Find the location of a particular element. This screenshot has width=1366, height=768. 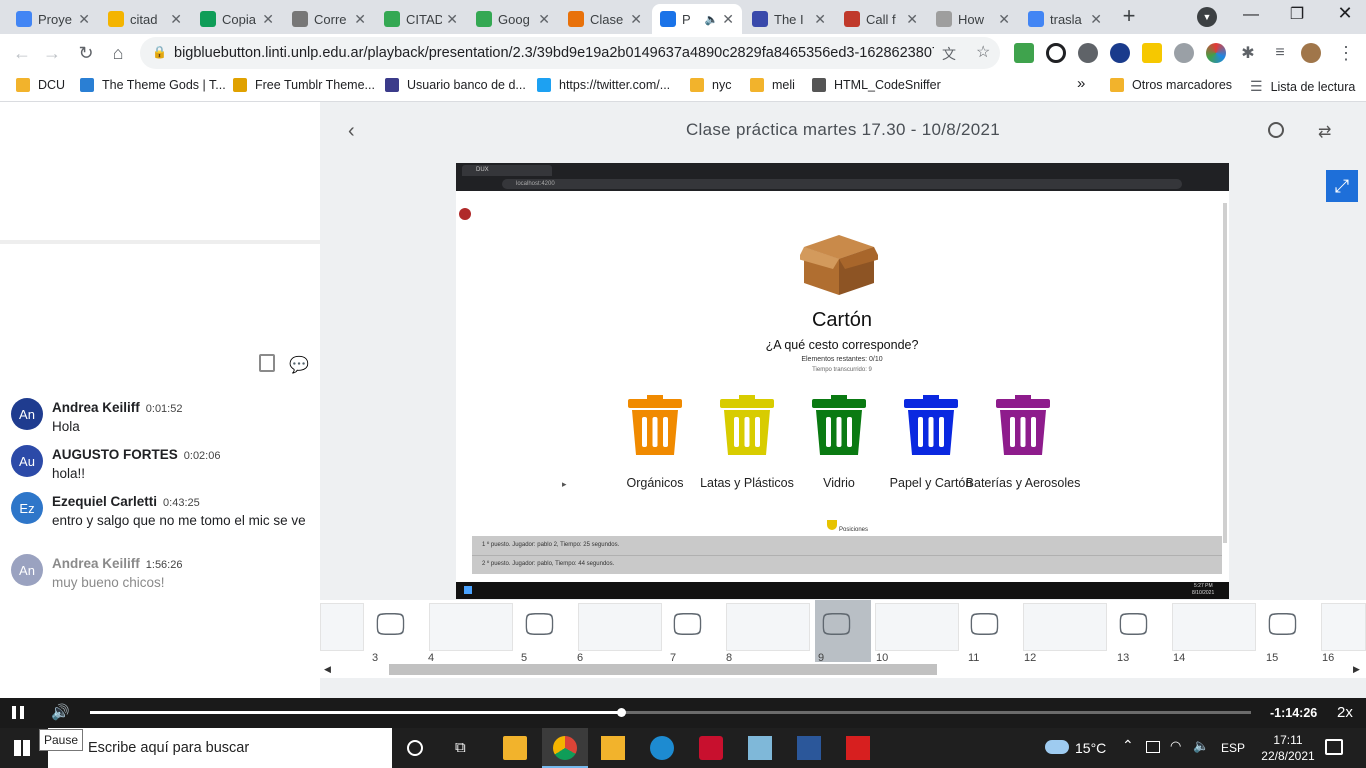

new-tab-button: + is located at coordinates (1129, 17).